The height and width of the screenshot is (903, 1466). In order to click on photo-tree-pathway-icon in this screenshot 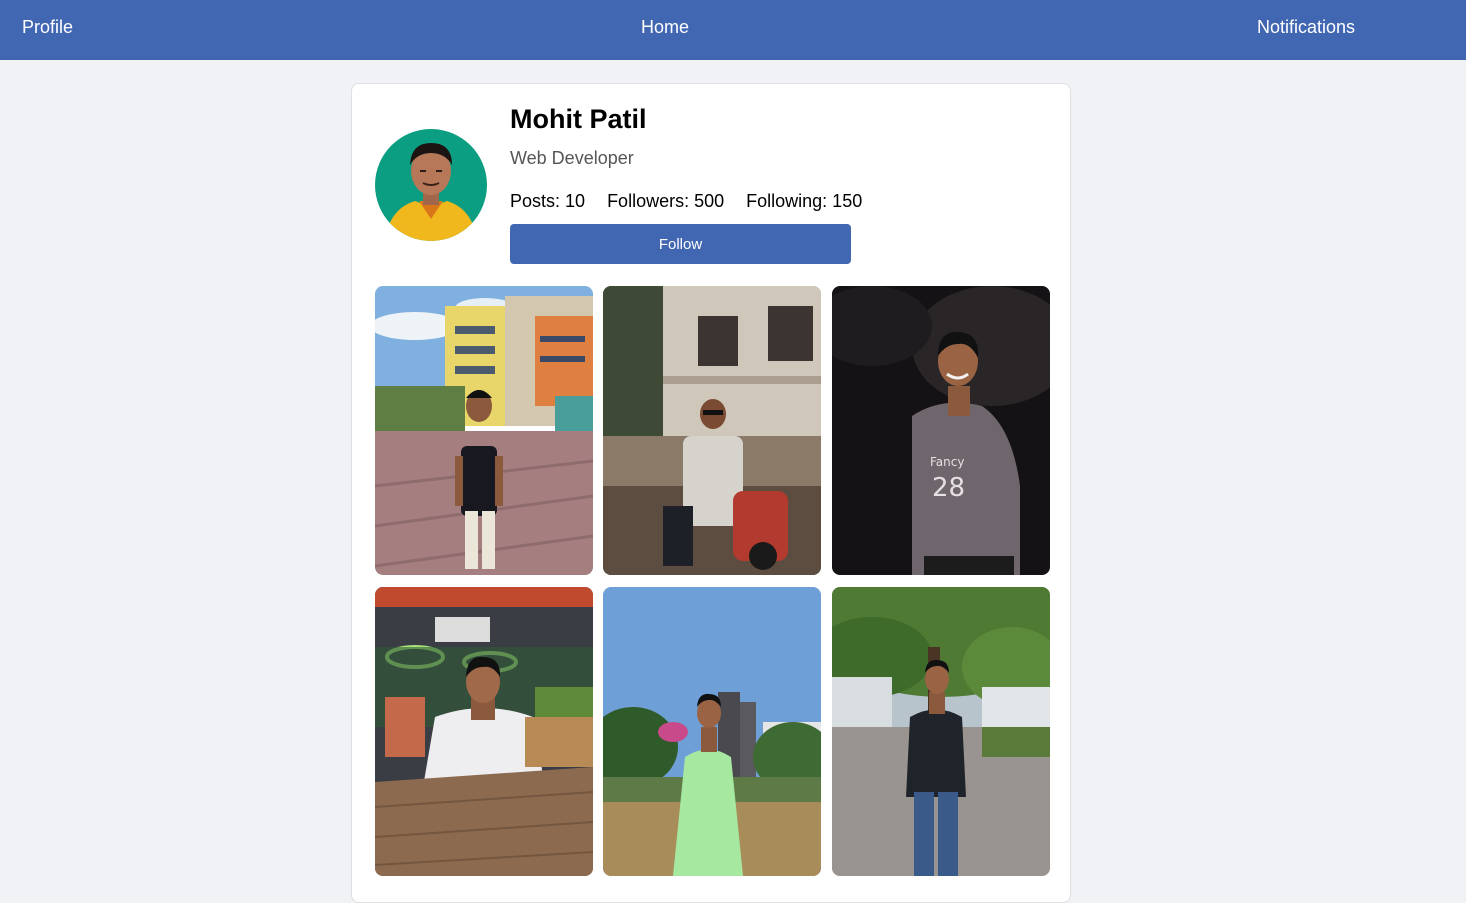, I will do `click(941, 731)`.